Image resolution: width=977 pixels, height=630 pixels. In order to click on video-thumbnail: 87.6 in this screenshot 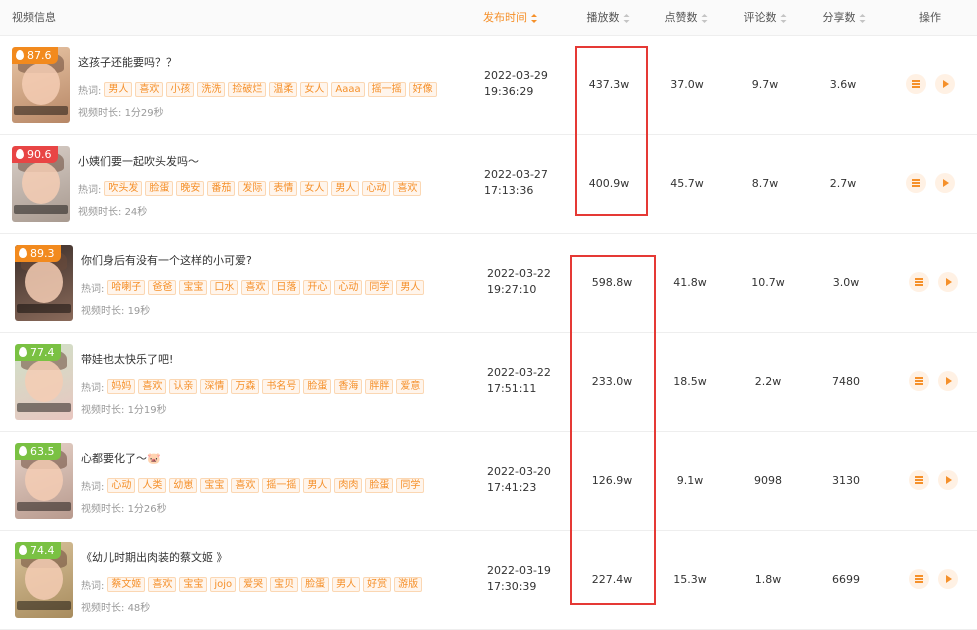, I will do `click(41, 85)`.